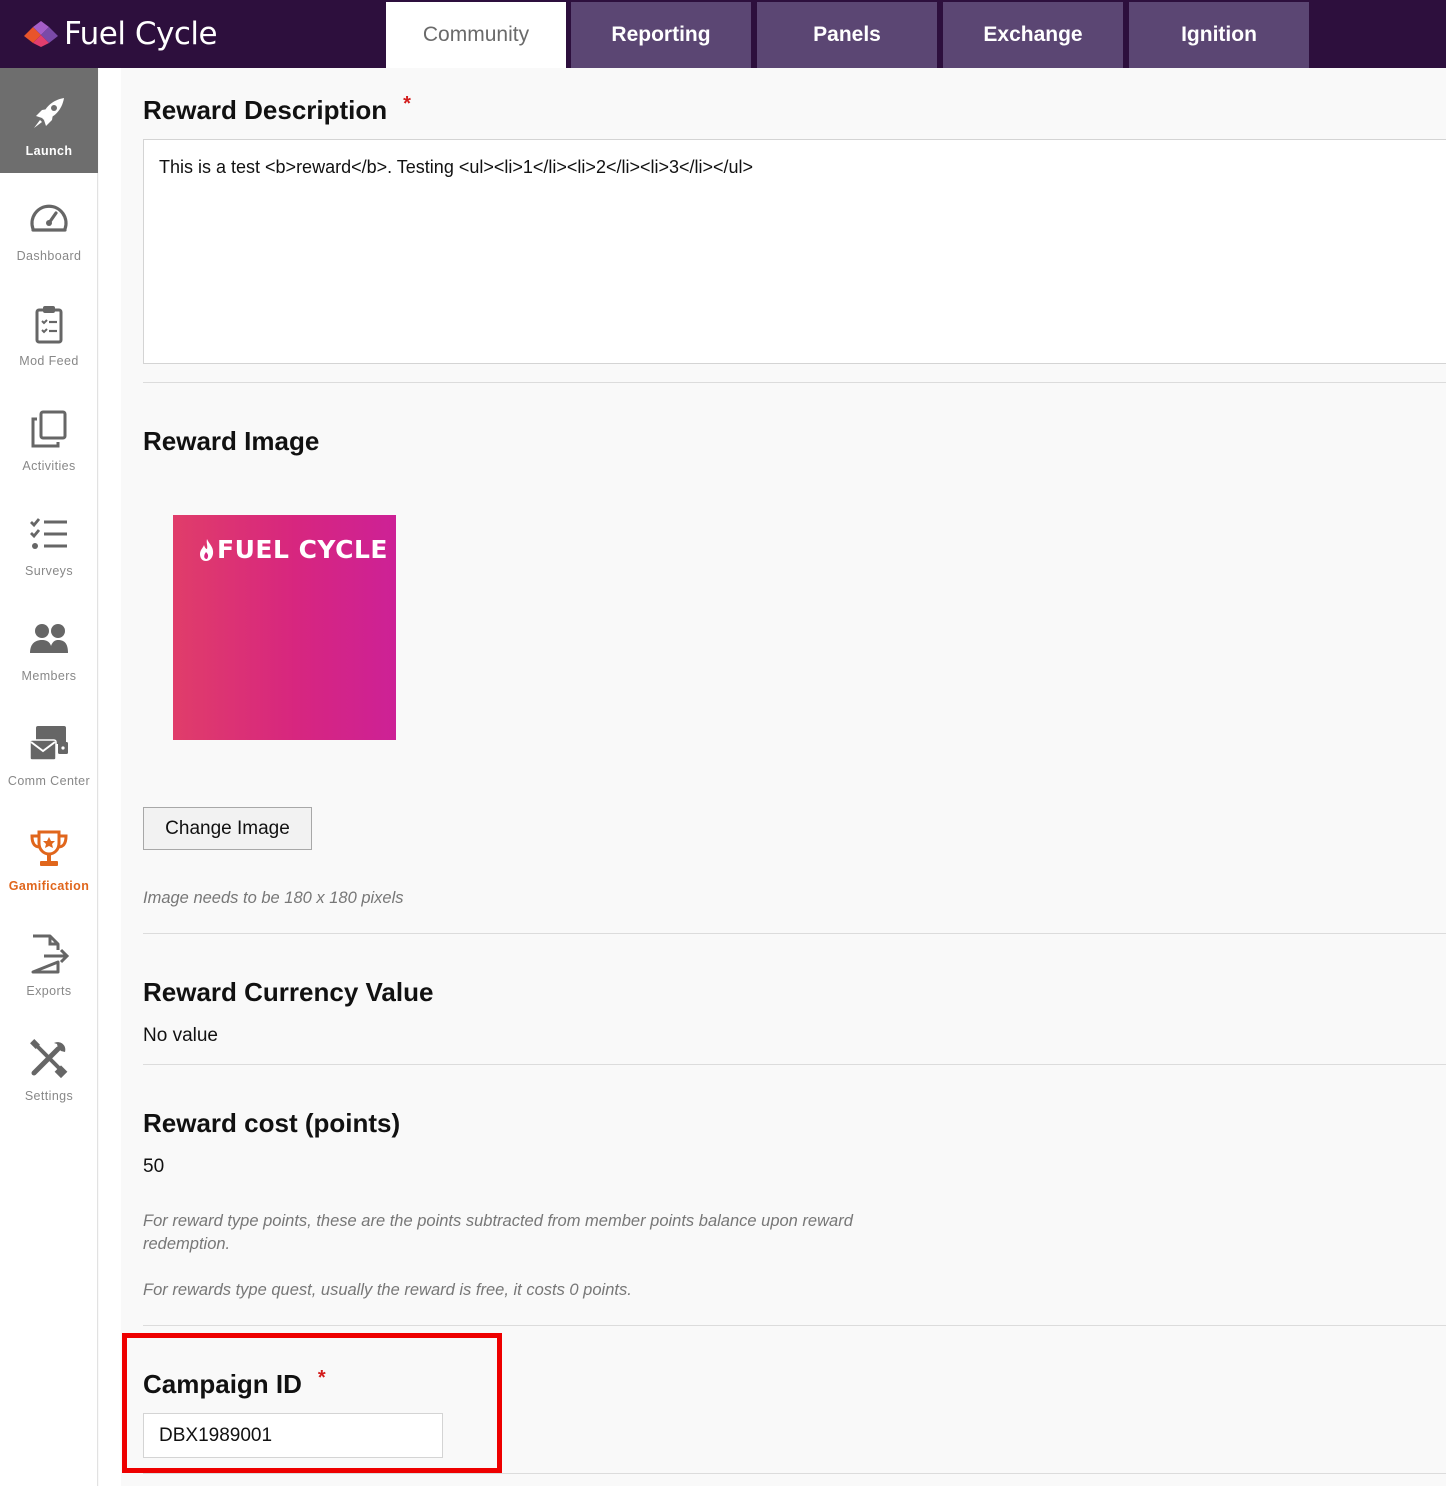  I want to click on tab-ignition: Ignition, so click(1219, 35).